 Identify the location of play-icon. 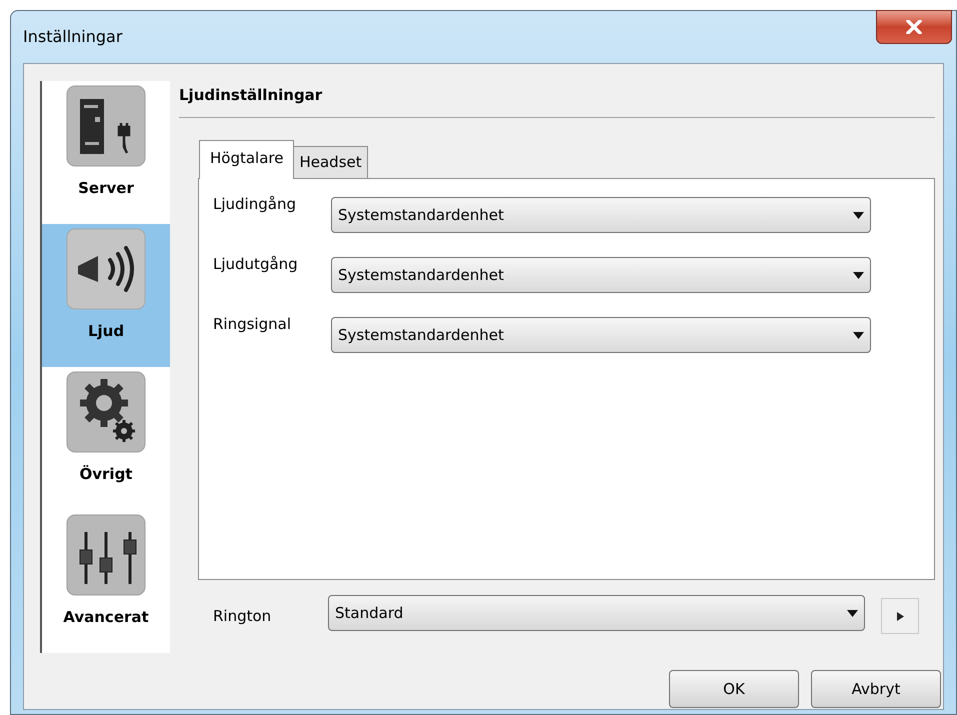
(900, 616).